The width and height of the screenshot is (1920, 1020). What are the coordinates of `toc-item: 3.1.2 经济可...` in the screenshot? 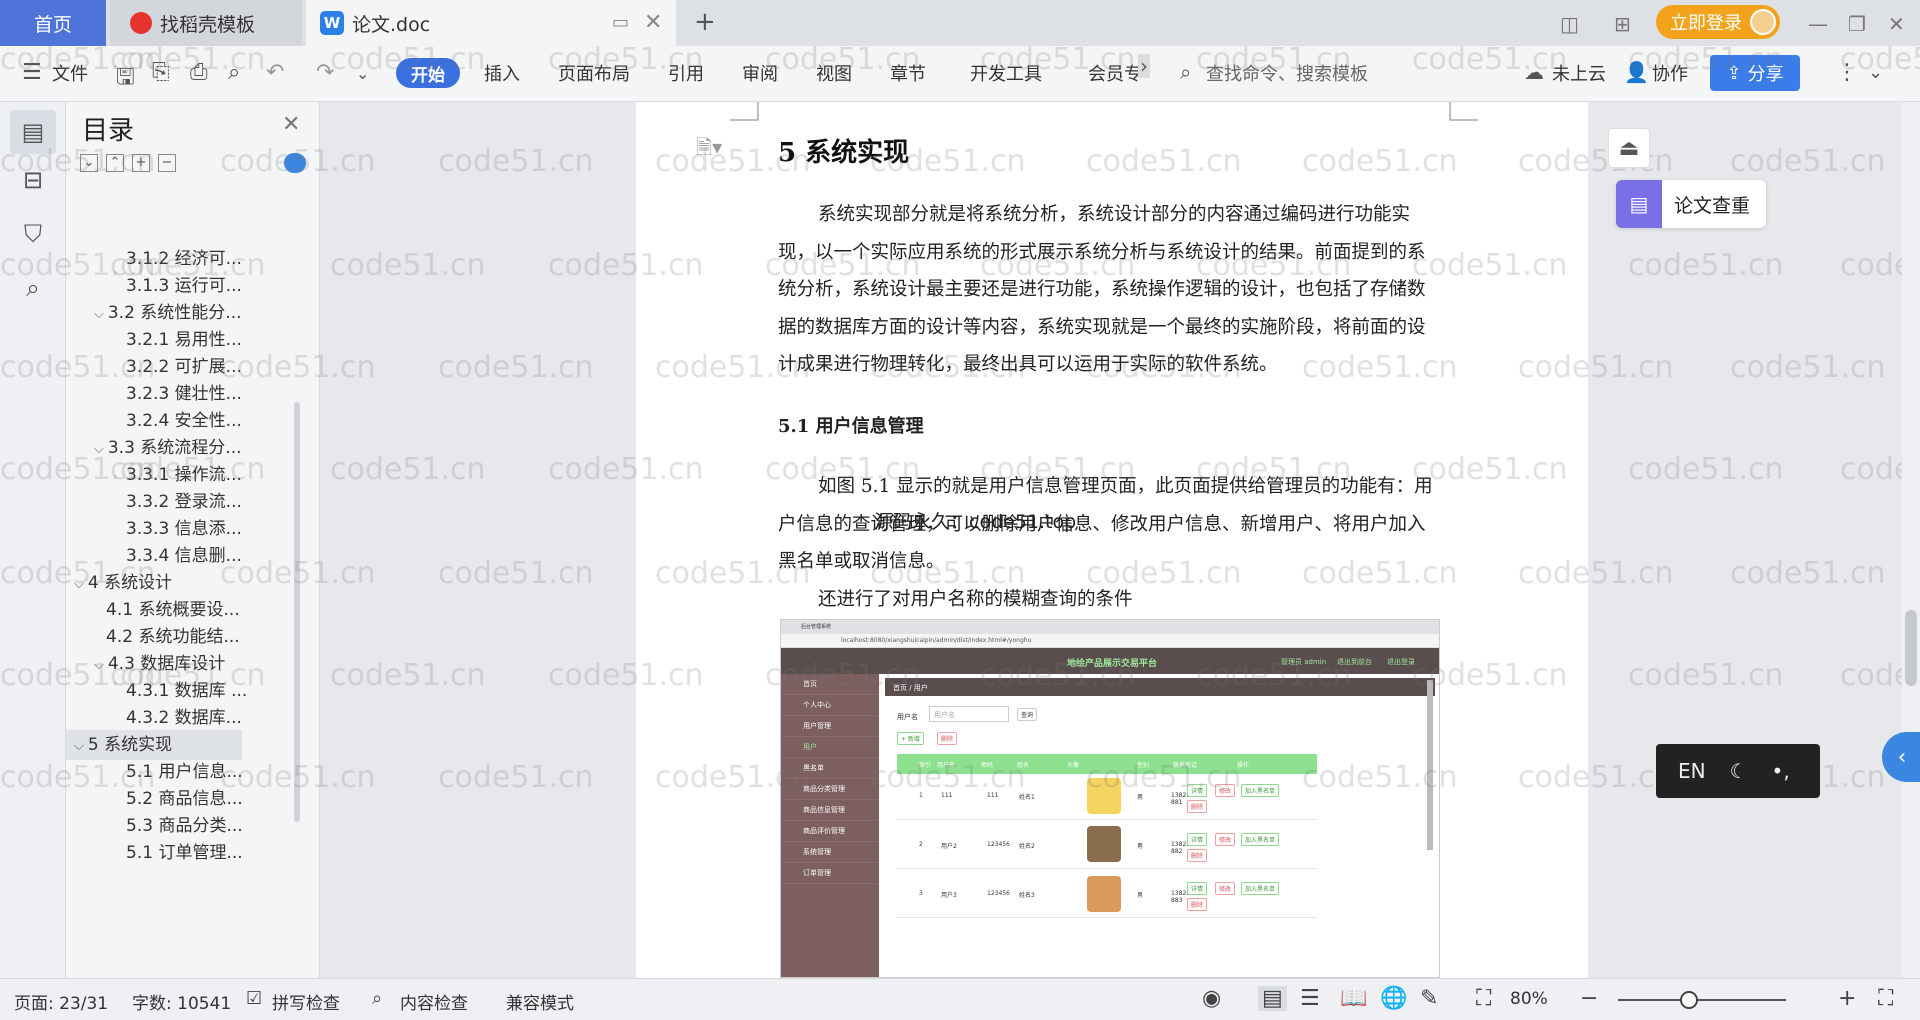 It's located at (184, 259).